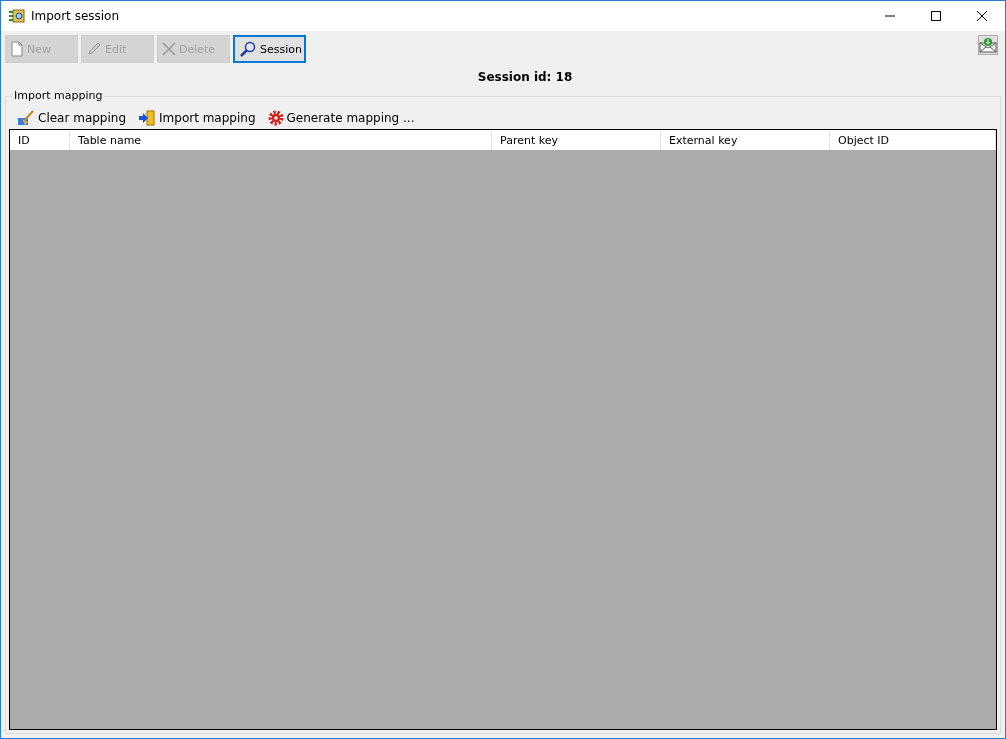 The image size is (1006, 739). I want to click on app-icon, so click(17, 16).